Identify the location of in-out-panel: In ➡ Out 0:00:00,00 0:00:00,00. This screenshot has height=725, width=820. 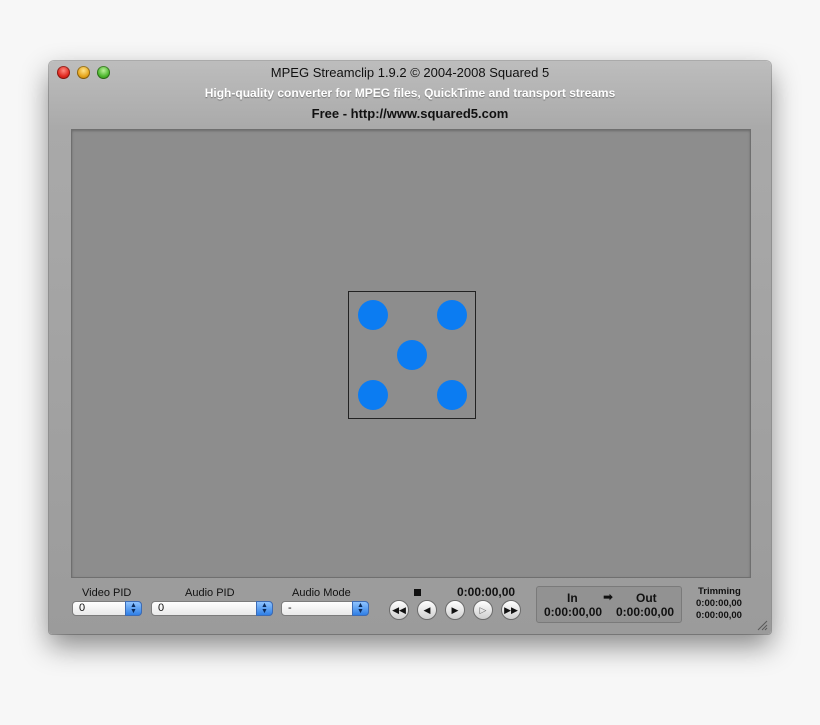
(609, 604).